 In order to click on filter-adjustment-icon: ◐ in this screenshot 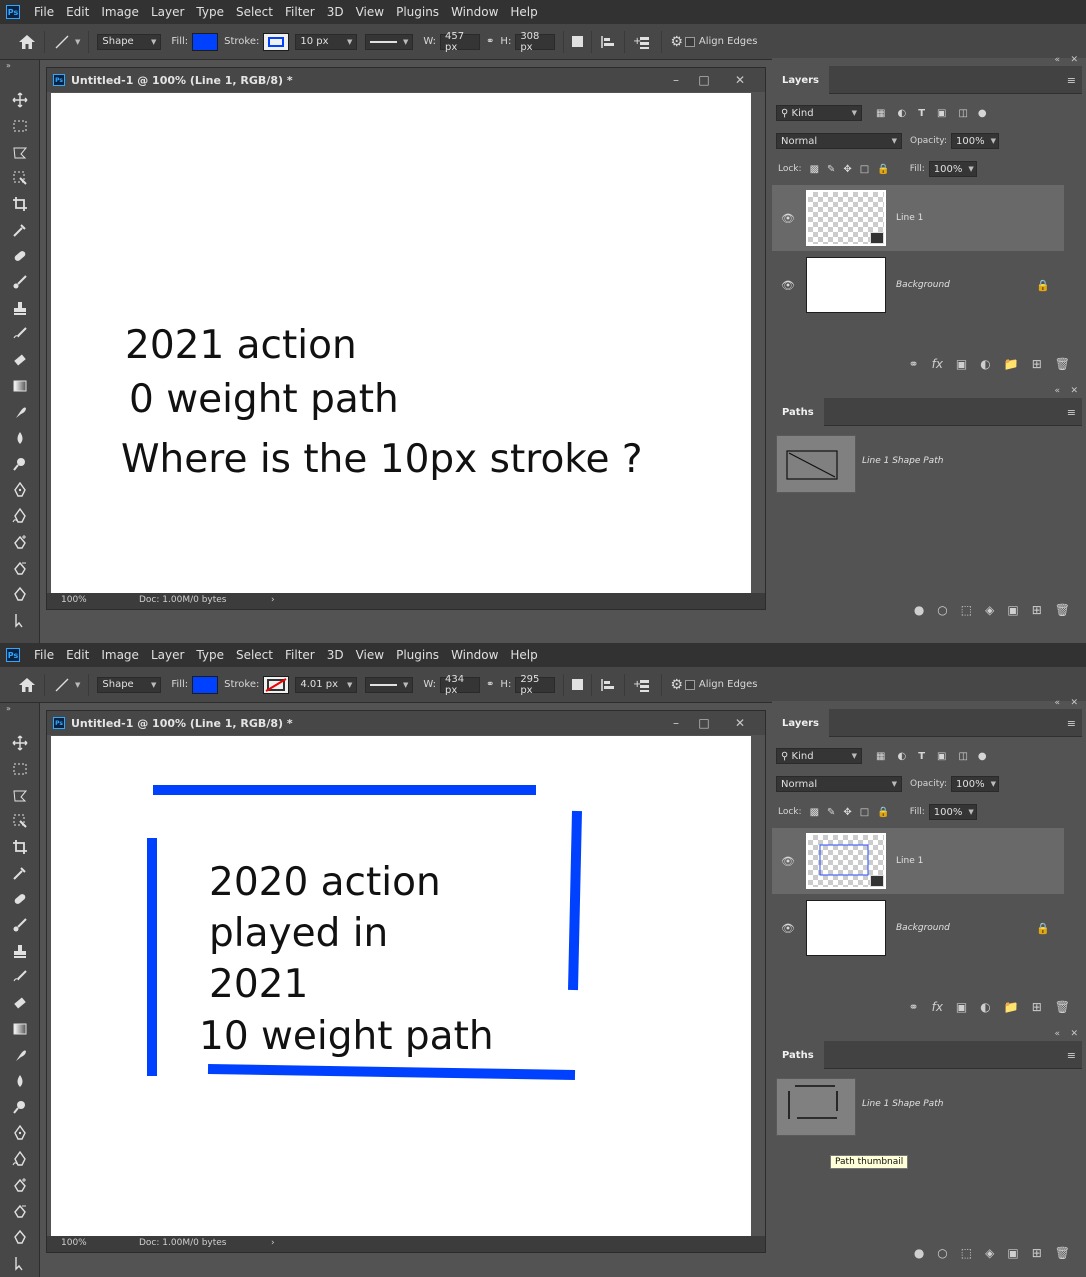, I will do `click(901, 113)`.